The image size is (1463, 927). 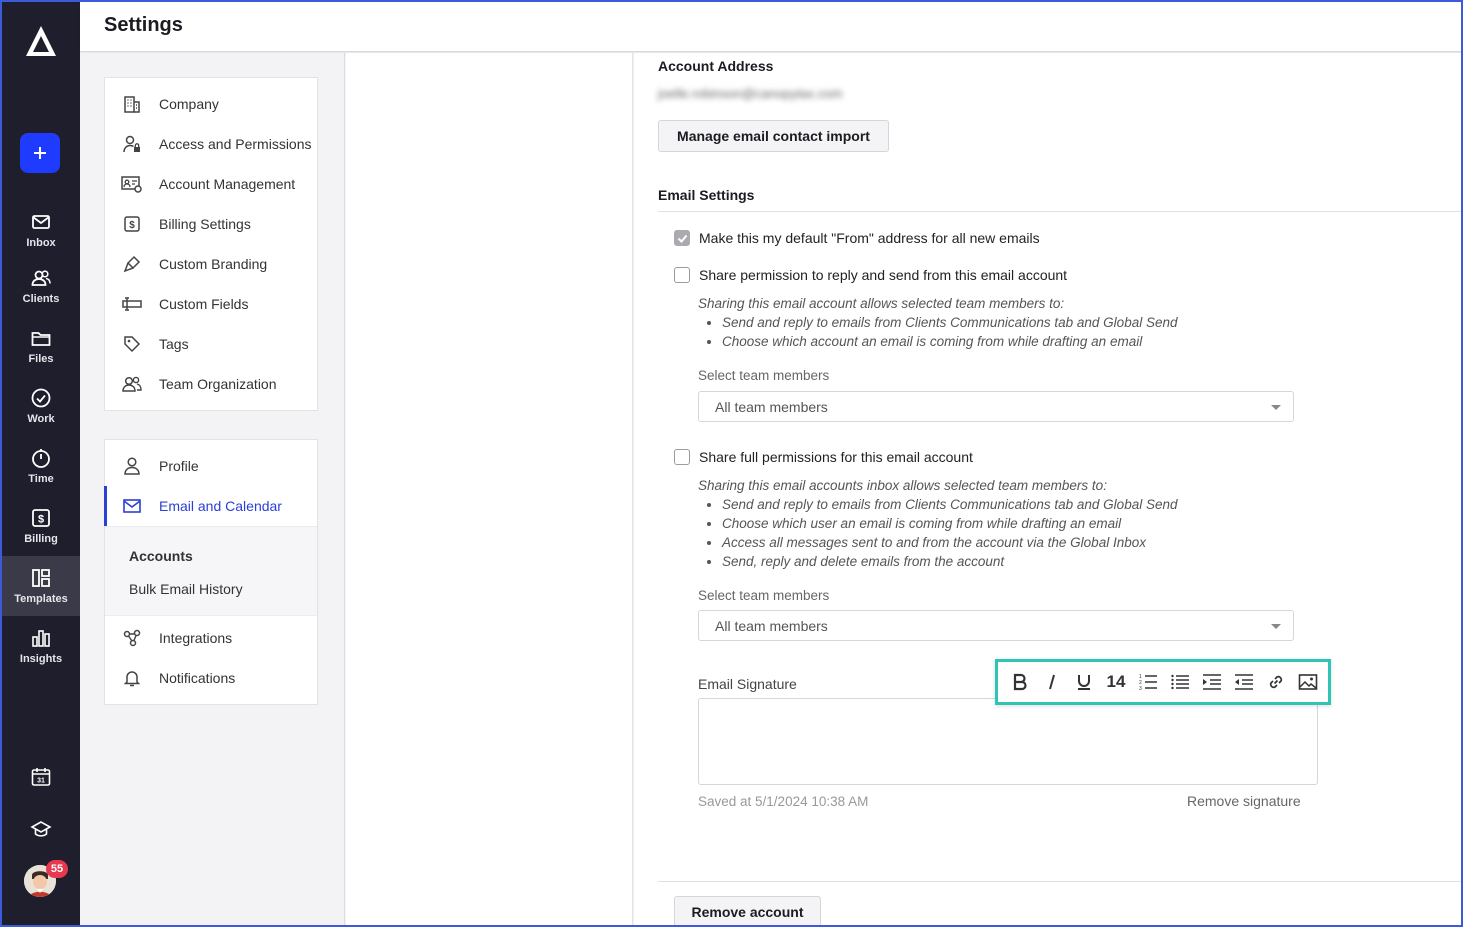 I want to click on bold-button, so click(x=1020, y=682).